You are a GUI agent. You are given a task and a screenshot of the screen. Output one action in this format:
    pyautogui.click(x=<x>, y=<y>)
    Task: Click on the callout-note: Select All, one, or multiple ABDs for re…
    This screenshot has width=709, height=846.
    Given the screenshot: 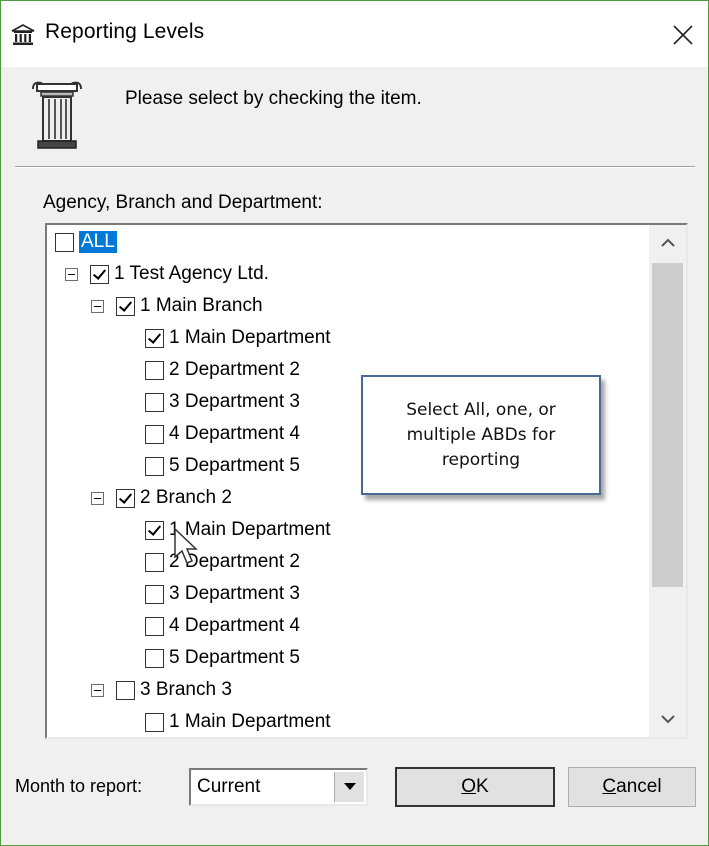 What is the action you would take?
    pyautogui.click(x=481, y=435)
    